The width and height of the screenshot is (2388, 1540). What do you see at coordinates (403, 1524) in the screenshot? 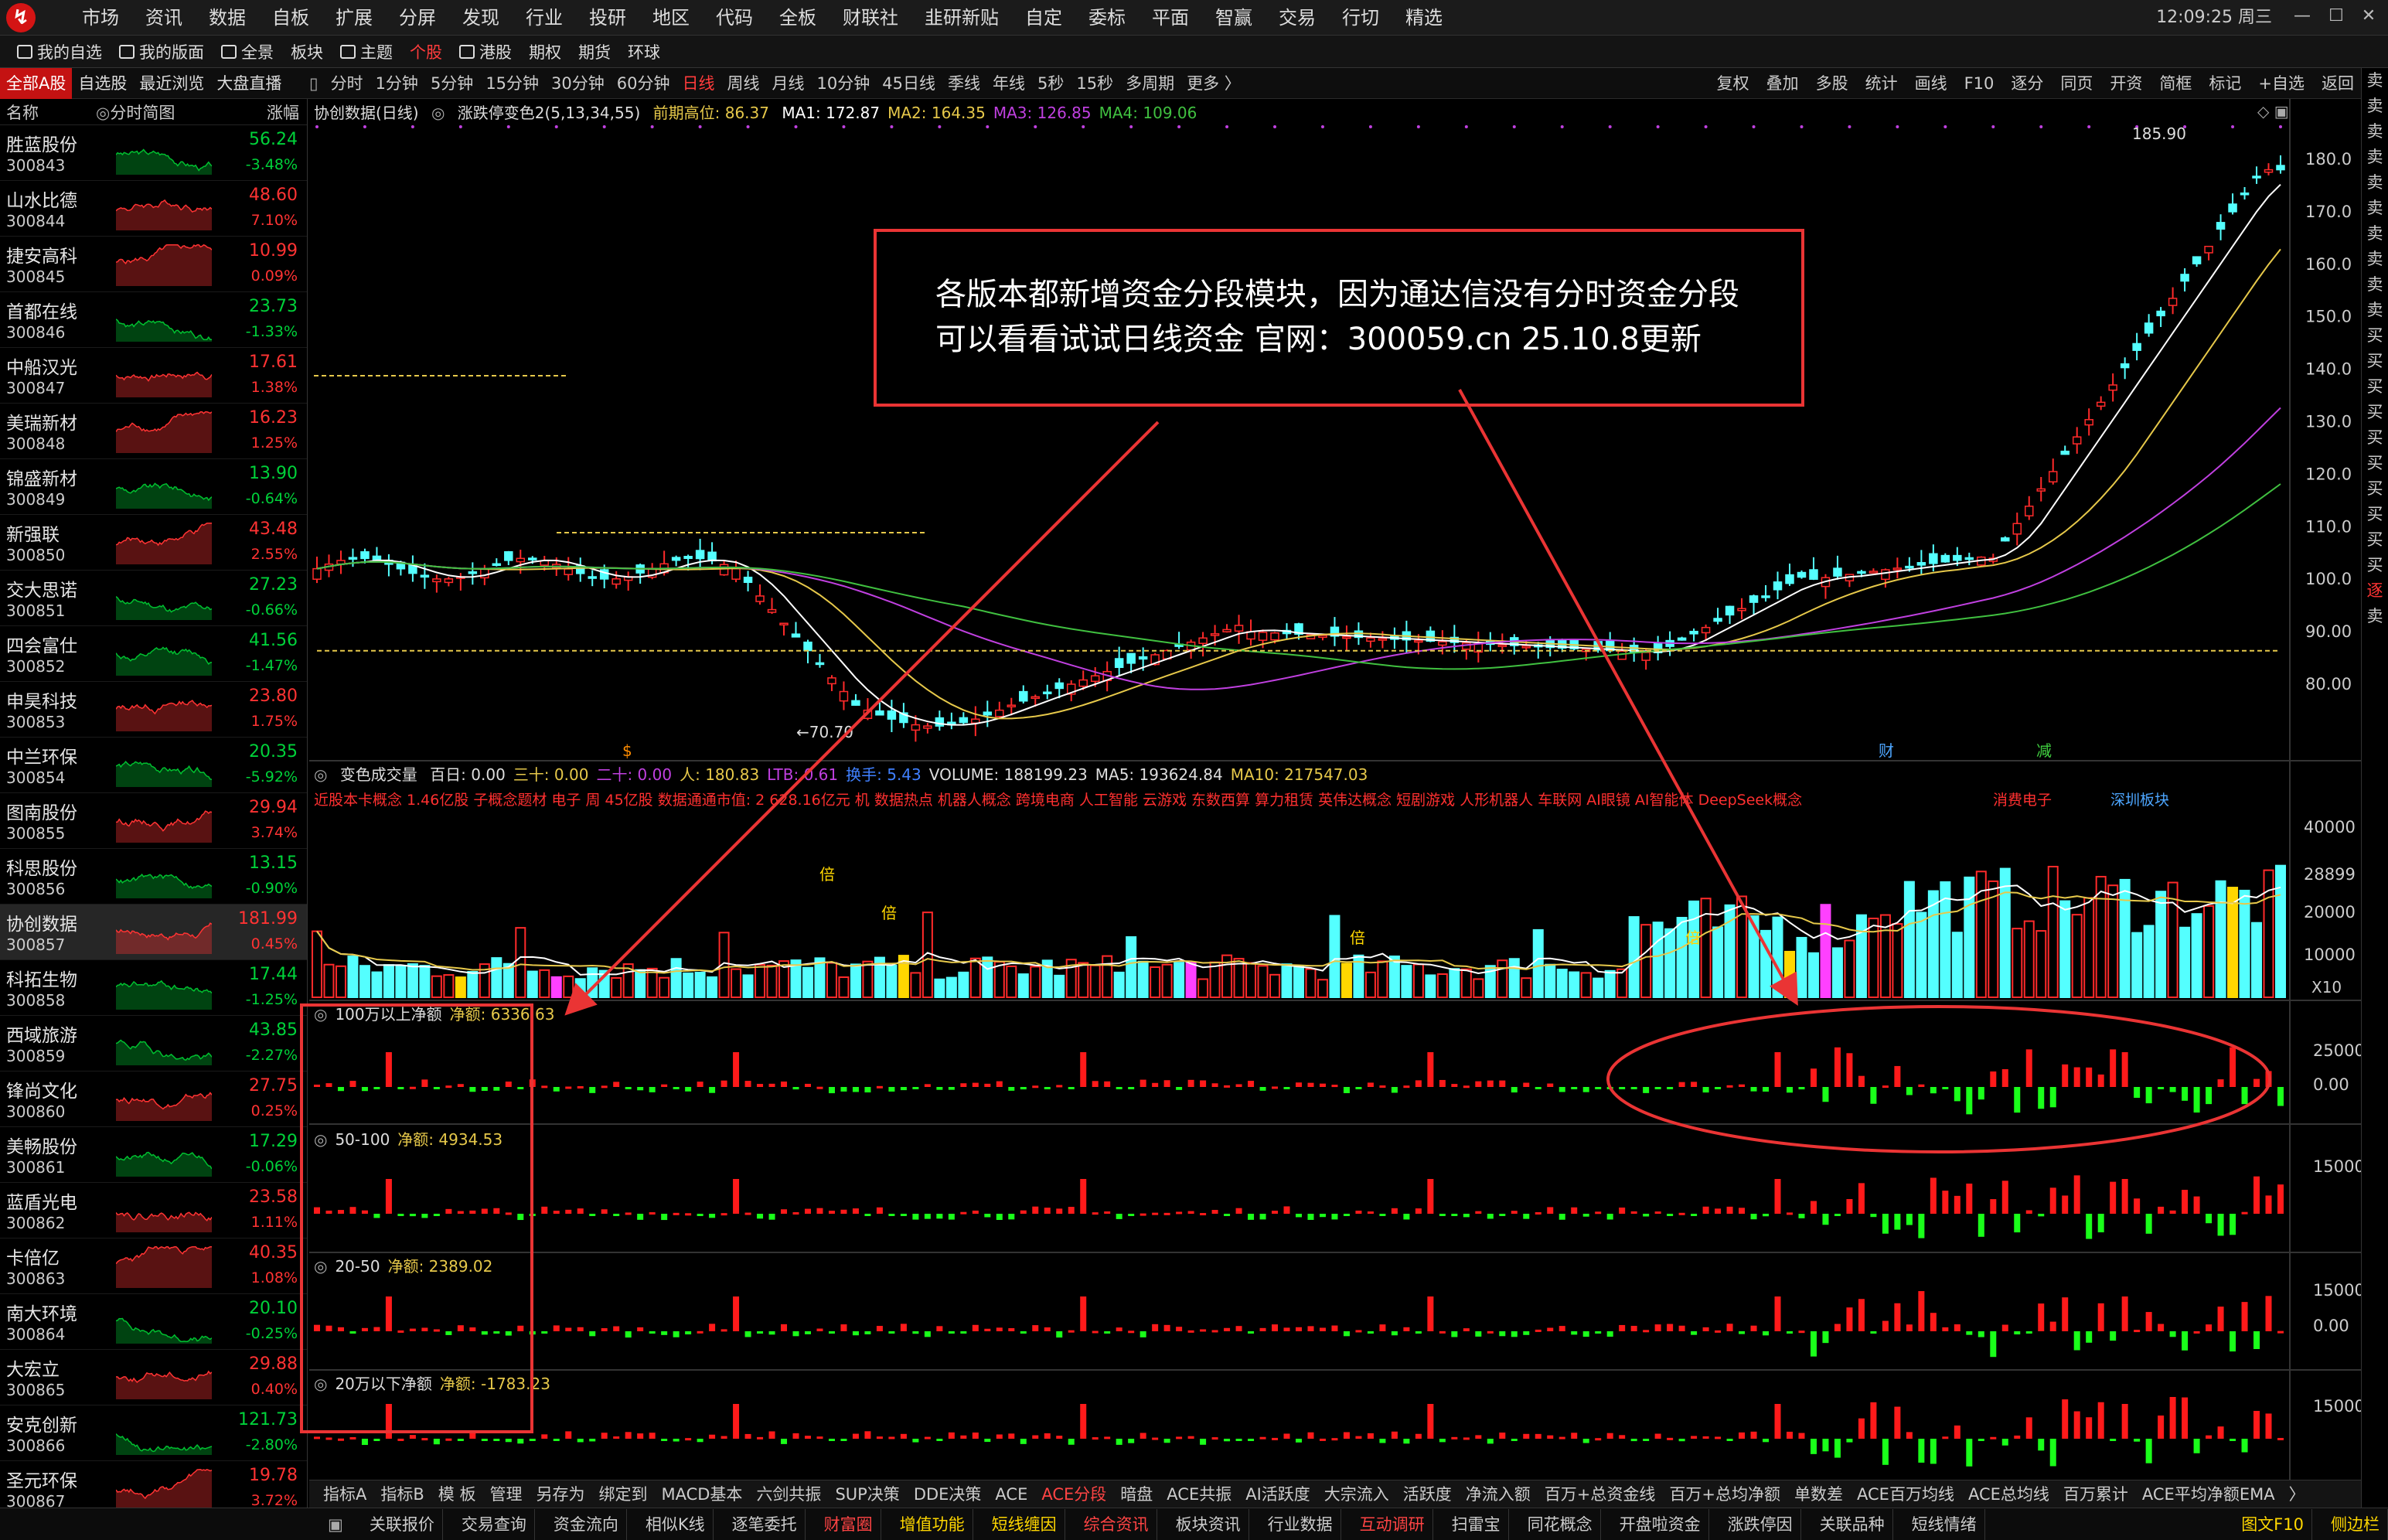
I see `link-item-0: 关联报价` at bounding box center [403, 1524].